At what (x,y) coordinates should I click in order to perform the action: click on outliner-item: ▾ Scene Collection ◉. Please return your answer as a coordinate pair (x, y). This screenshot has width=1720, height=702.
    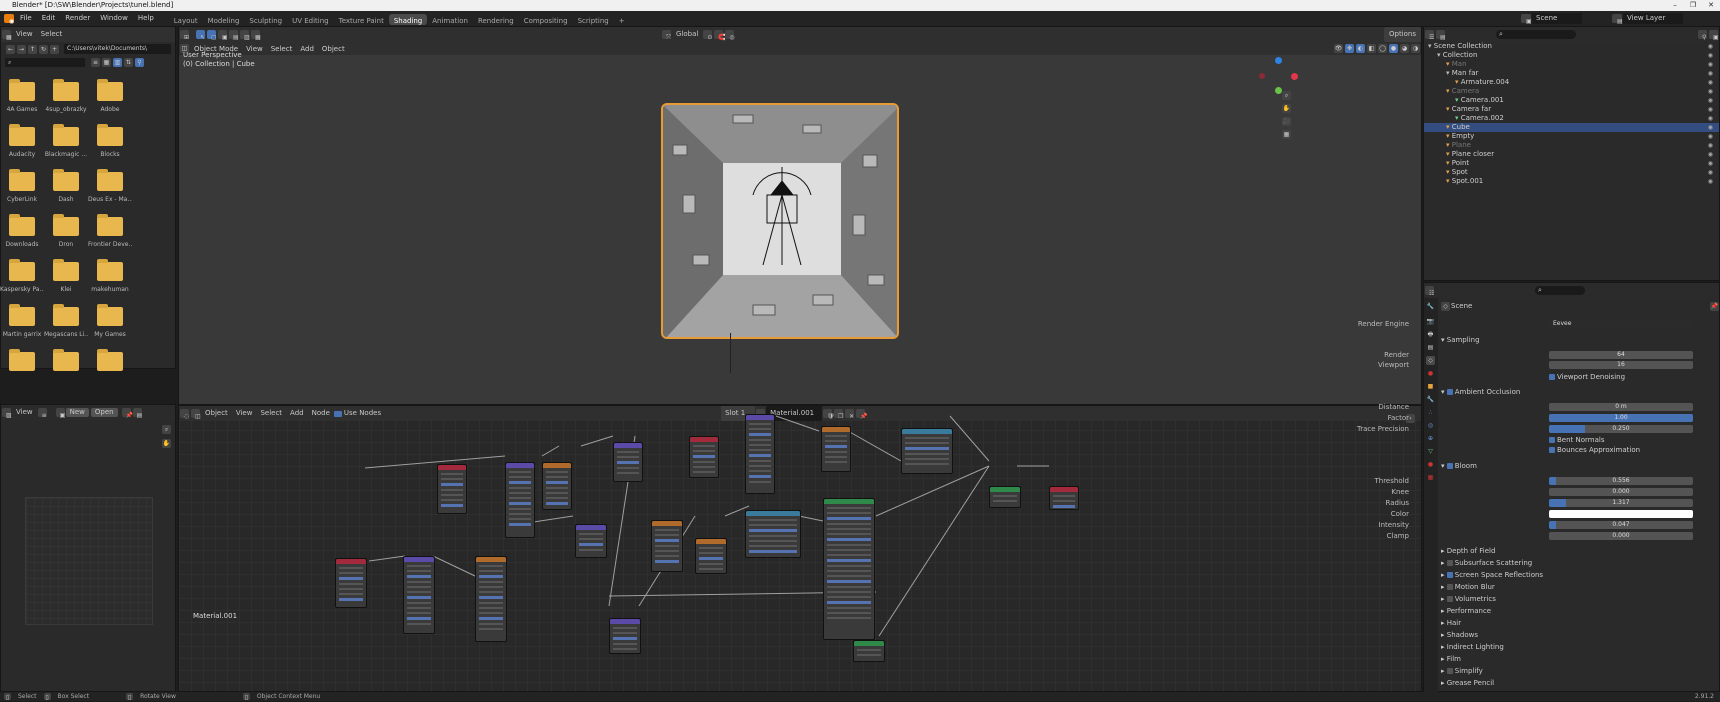
    Looking at the image, I should click on (1571, 46).